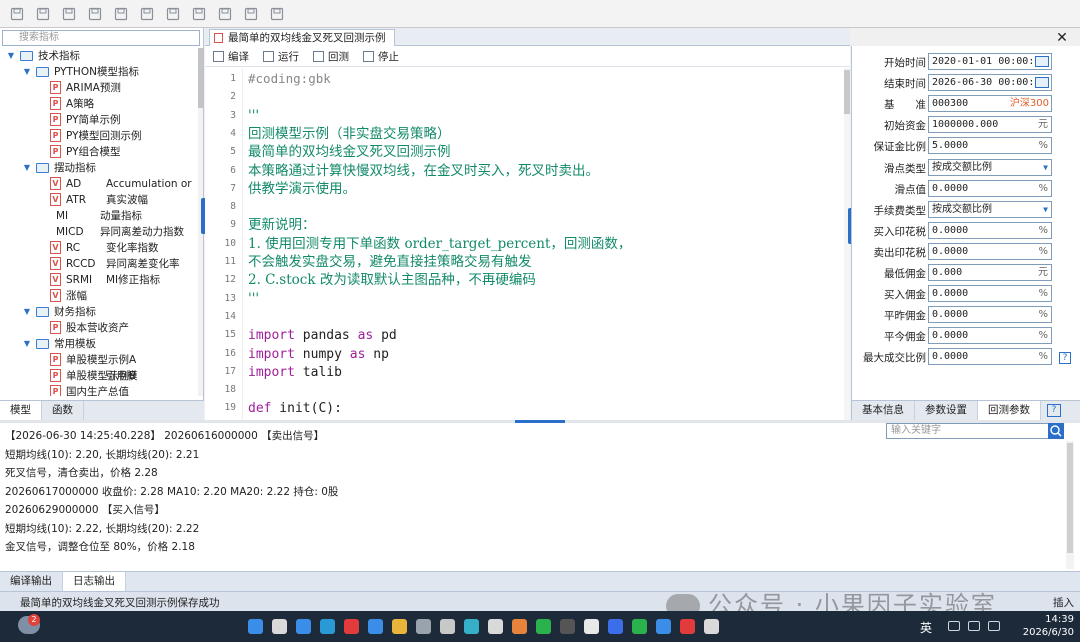 Image resolution: width=1080 pixels, height=642 pixels. What do you see at coordinates (847, 244) in the screenshot?
I see `editor-scrollbar` at bounding box center [847, 244].